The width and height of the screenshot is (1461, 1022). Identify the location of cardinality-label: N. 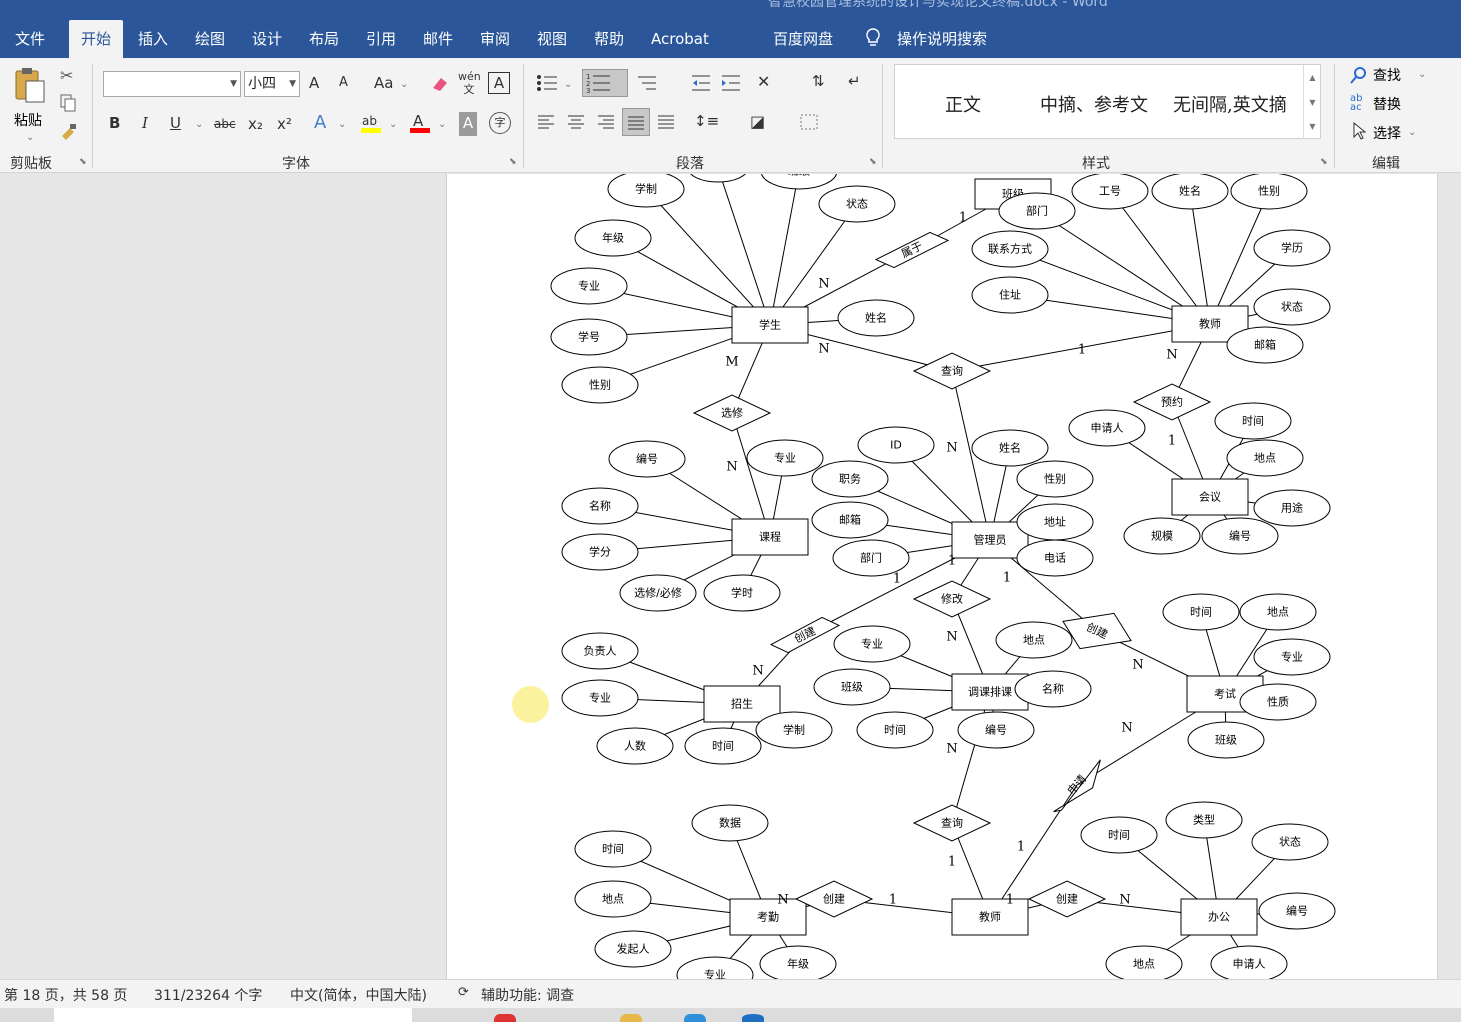
(823, 284).